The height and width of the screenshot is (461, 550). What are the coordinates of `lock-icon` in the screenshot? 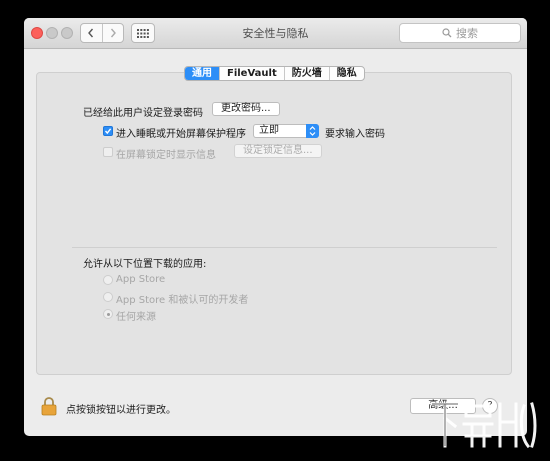 It's located at (49, 406).